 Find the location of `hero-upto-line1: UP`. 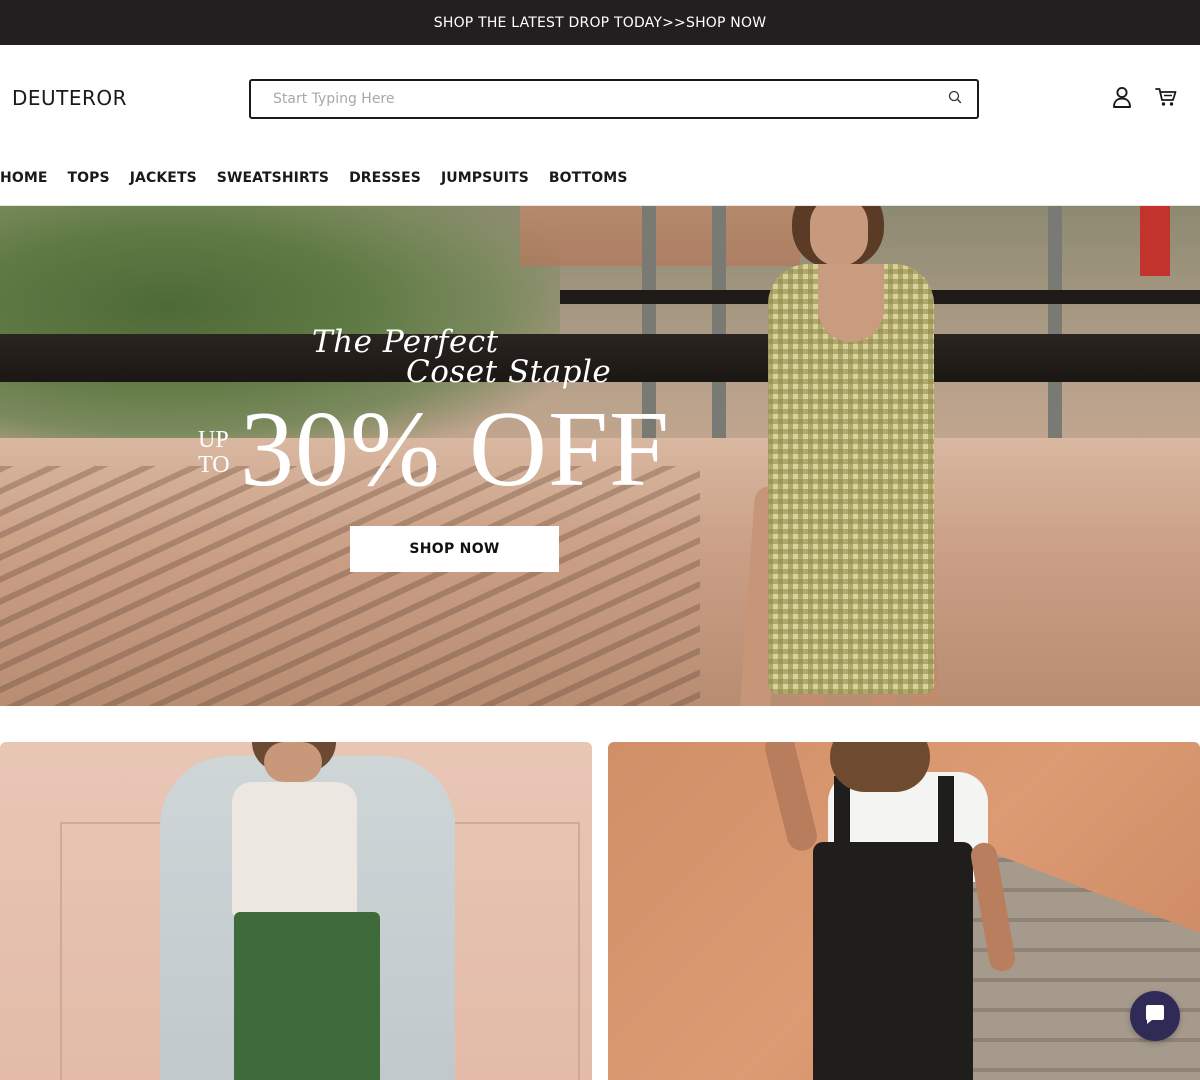

hero-upto-line1: UP is located at coordinates (213, 440).